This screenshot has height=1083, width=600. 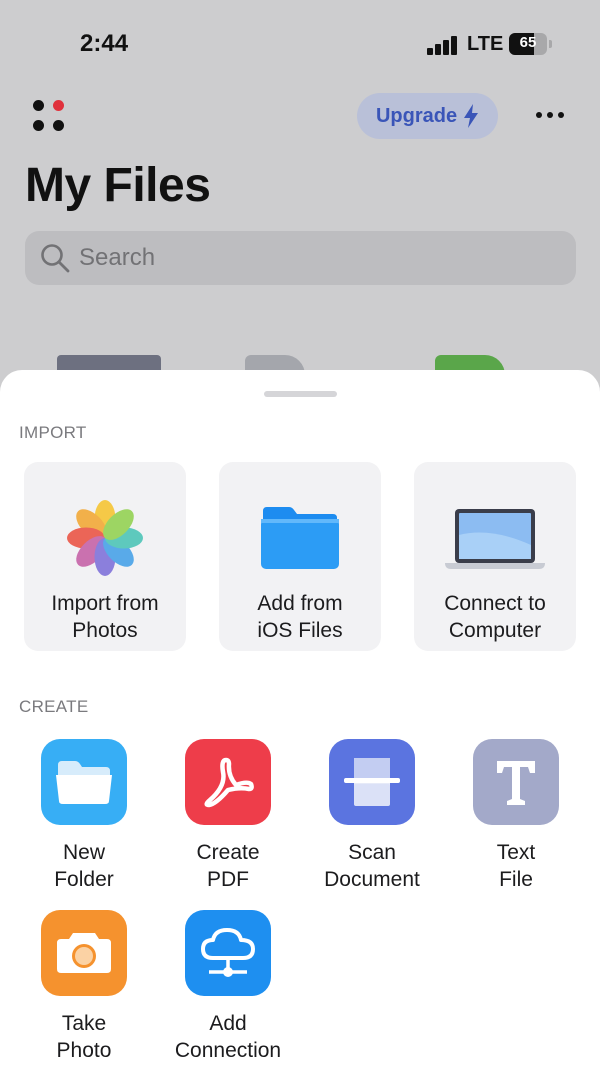 I want to click on laptop-icon, so click(x=495, y=539).